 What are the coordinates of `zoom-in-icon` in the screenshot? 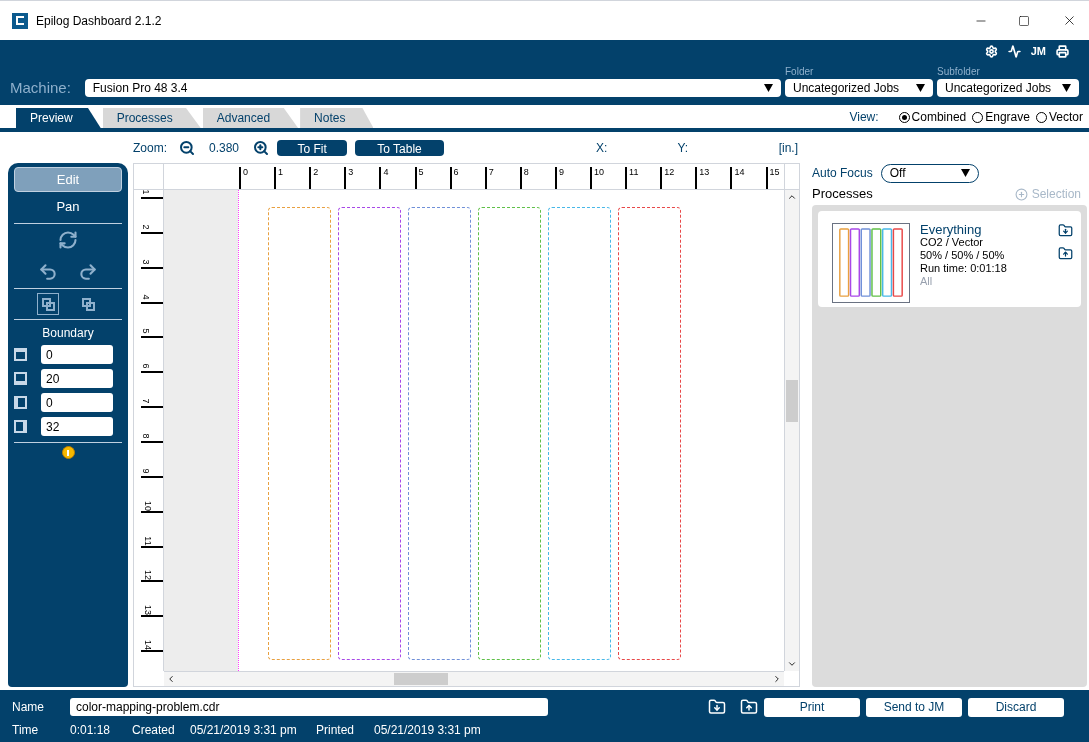 It's located at (261, 147).